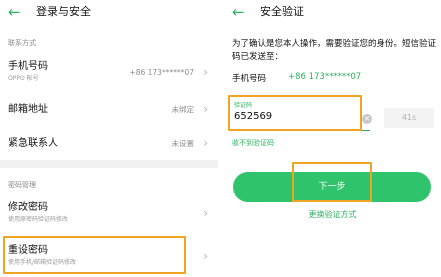 The height and width of the screenshot is (277, 441). I want to click on phone-number: +86 173******07, so click(325, 77).